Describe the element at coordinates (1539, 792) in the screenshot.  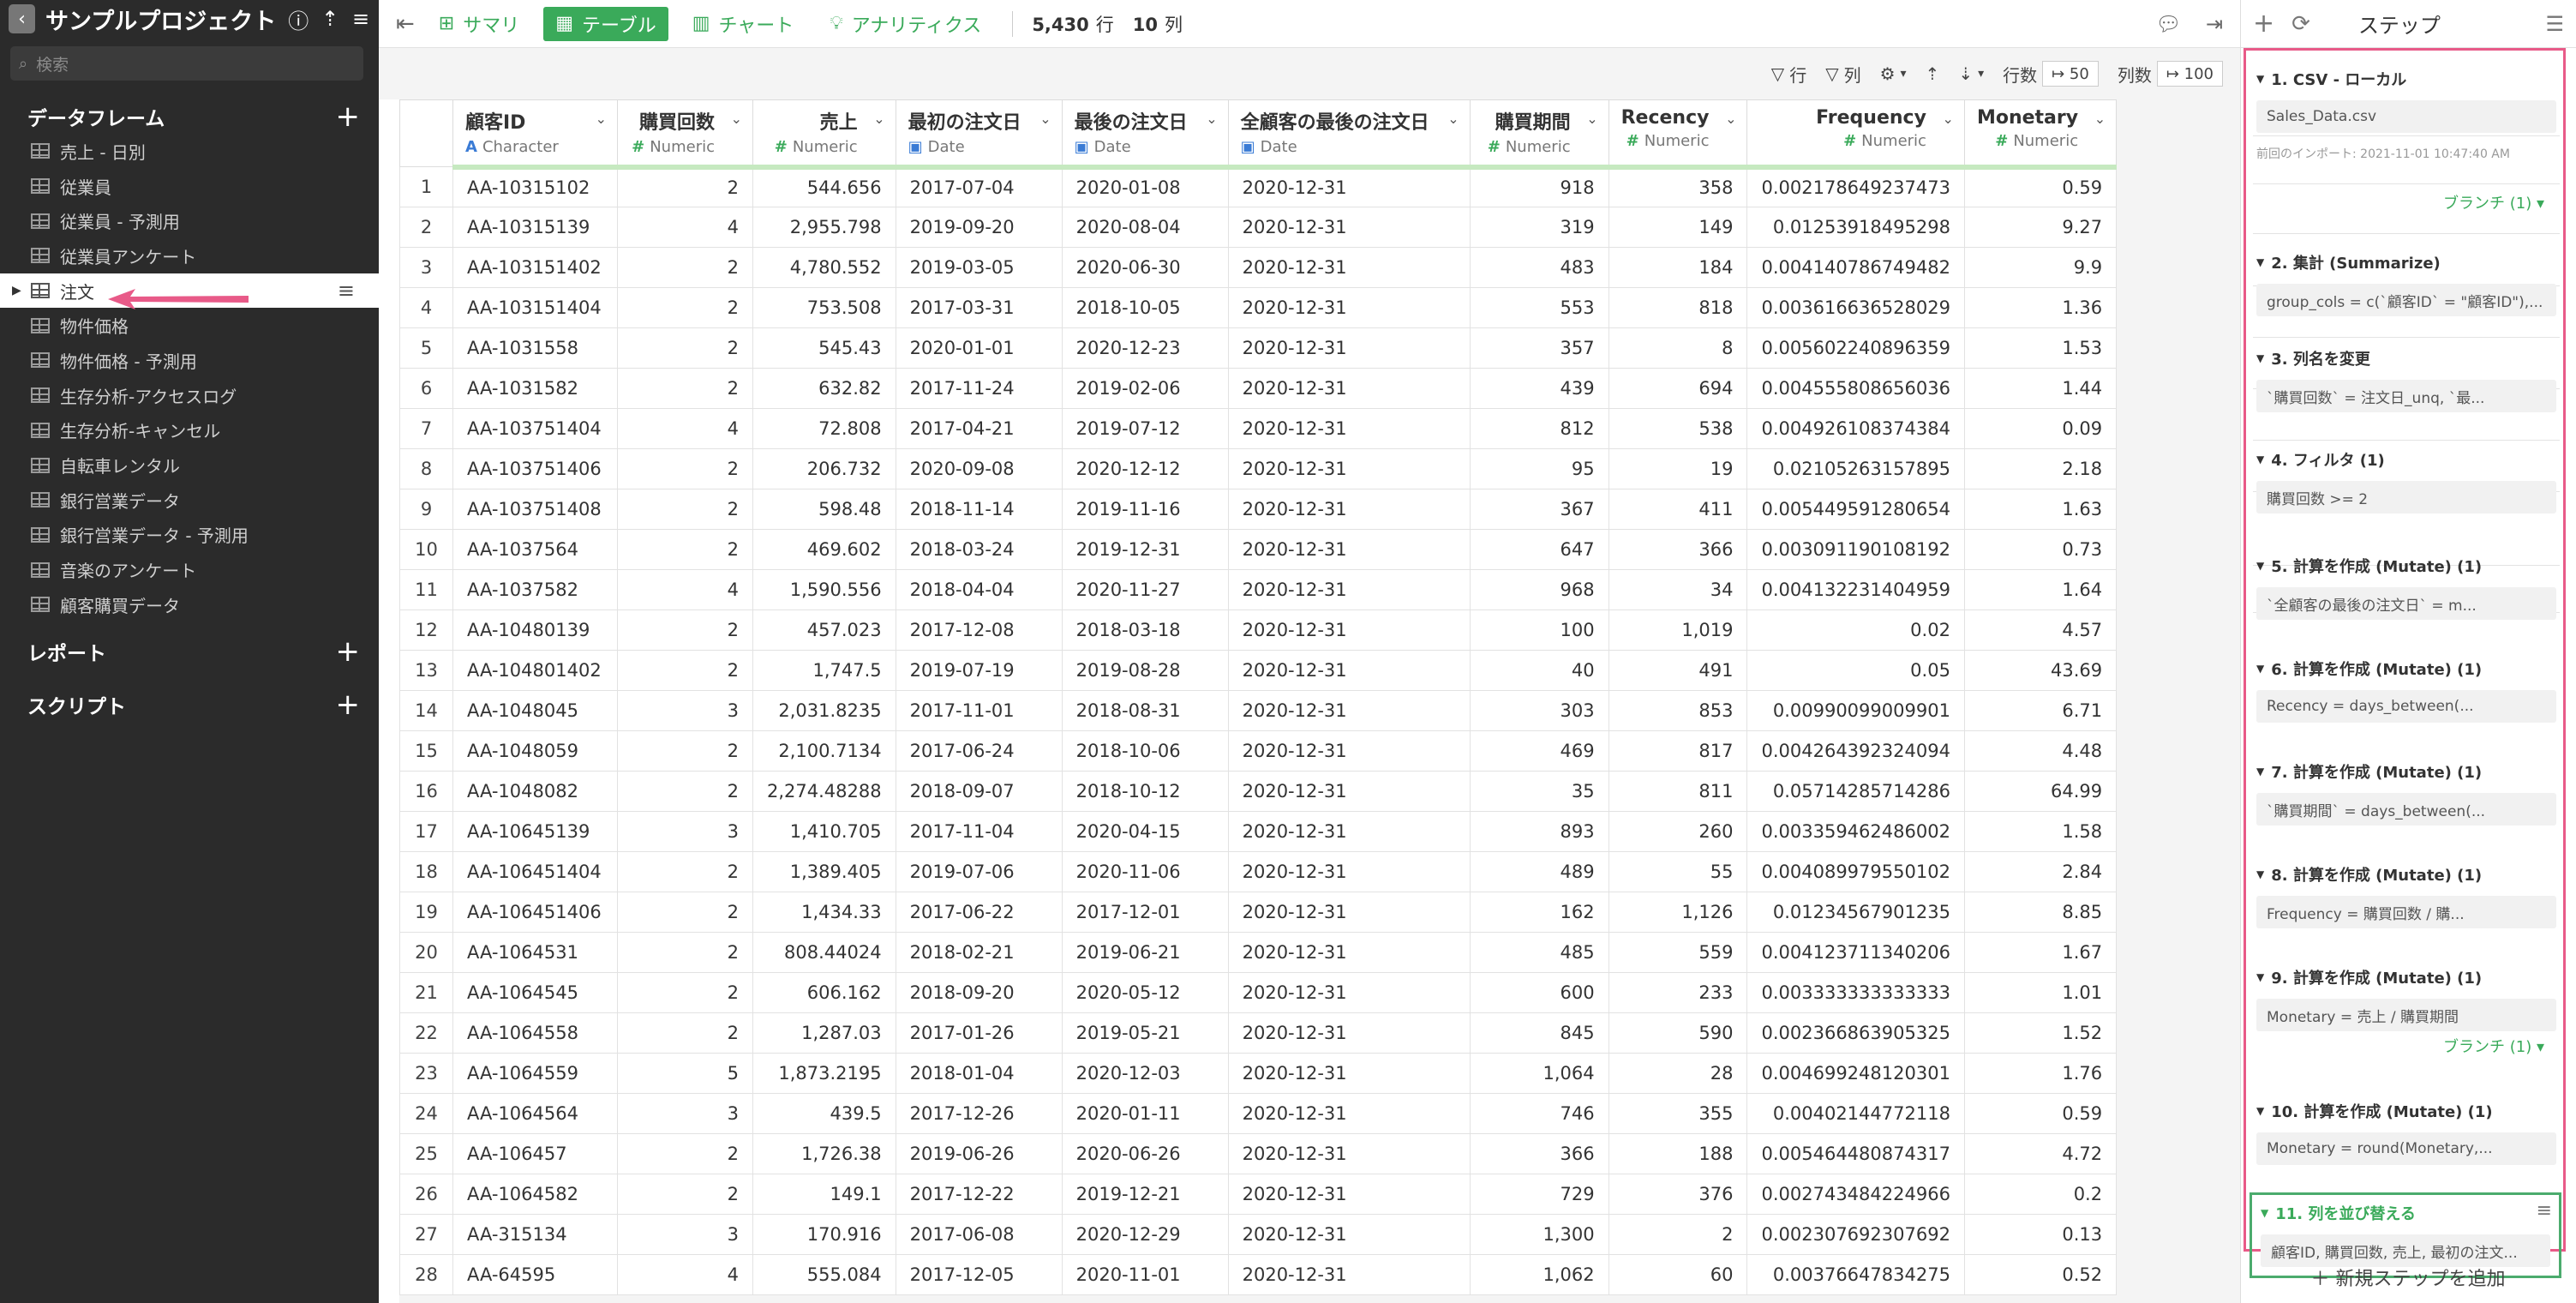
I see `table-cell: 35` at that location.